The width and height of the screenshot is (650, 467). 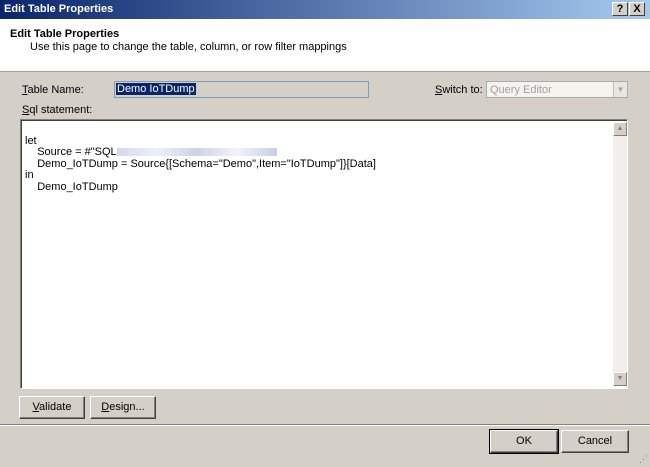 I want to click on vertical-scrollbar: ▲ ▼, so click(x=620, y=254).